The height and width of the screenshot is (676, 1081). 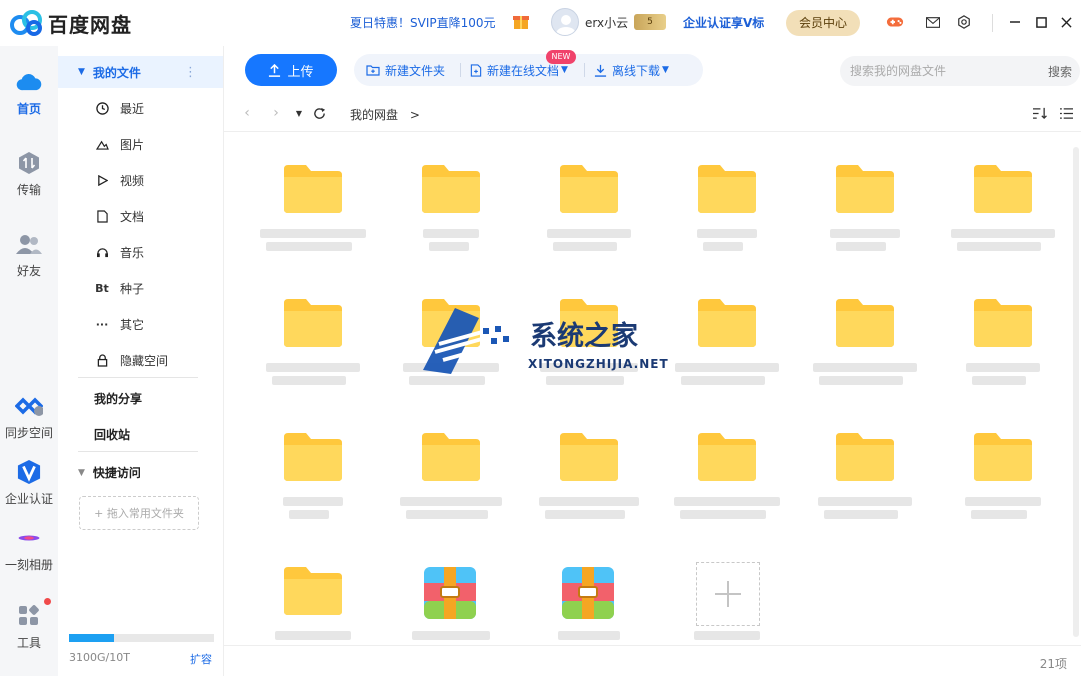 I want to click on rail-item-home: 首页, so click(x=29, y=92).